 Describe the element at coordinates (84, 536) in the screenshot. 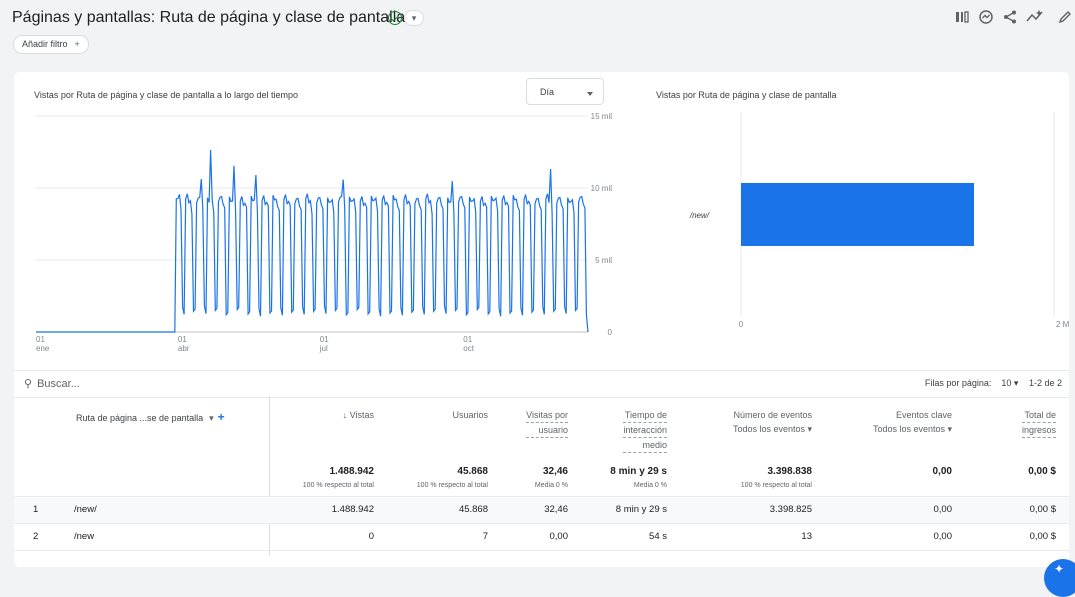

I see `row-path-link: /new` at that location.